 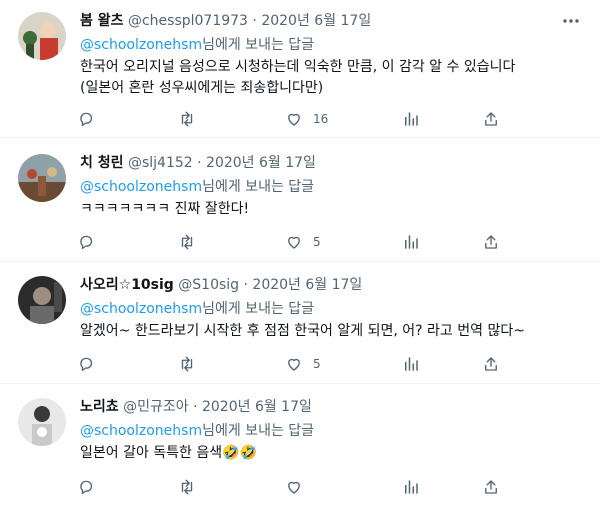 I want to click on like-button: 16, so click(x=306, y=119).